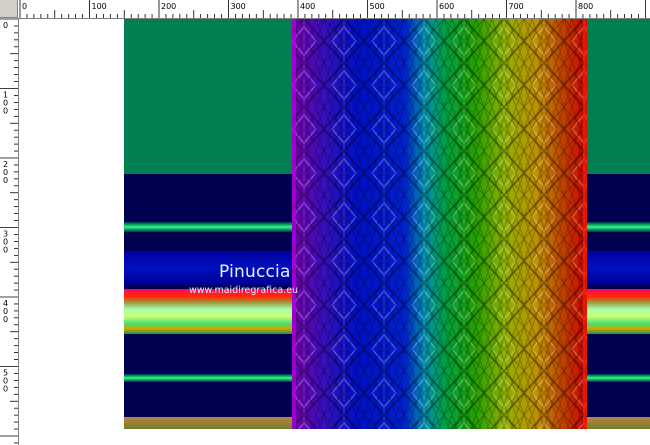 The image size is (650, 445). Describe the element at coordinates (307, 6) in the screenshot. I see `ruler-label: 400` at that location.